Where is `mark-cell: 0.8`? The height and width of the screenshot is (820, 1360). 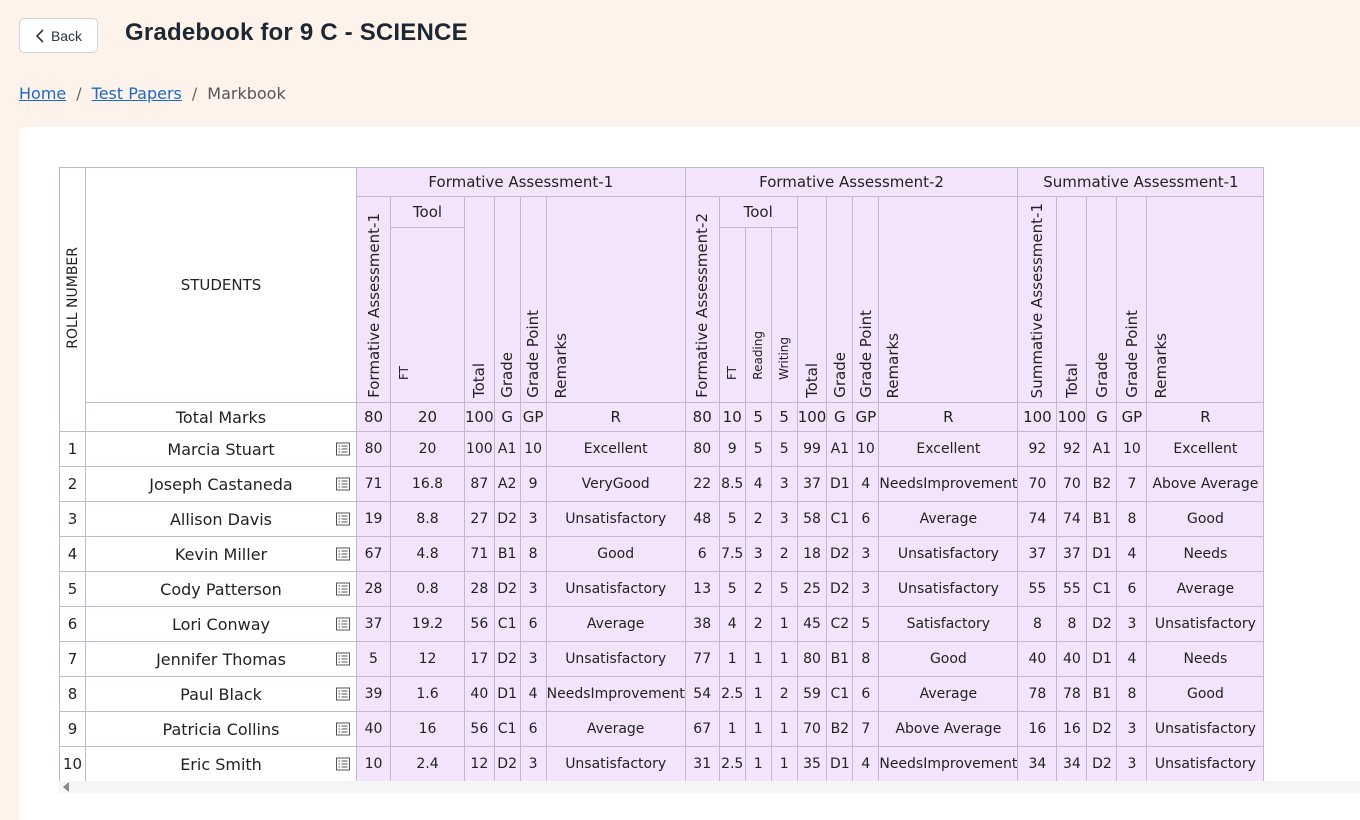 mark-cell: 0.8 is located at coordinates (427, 589).